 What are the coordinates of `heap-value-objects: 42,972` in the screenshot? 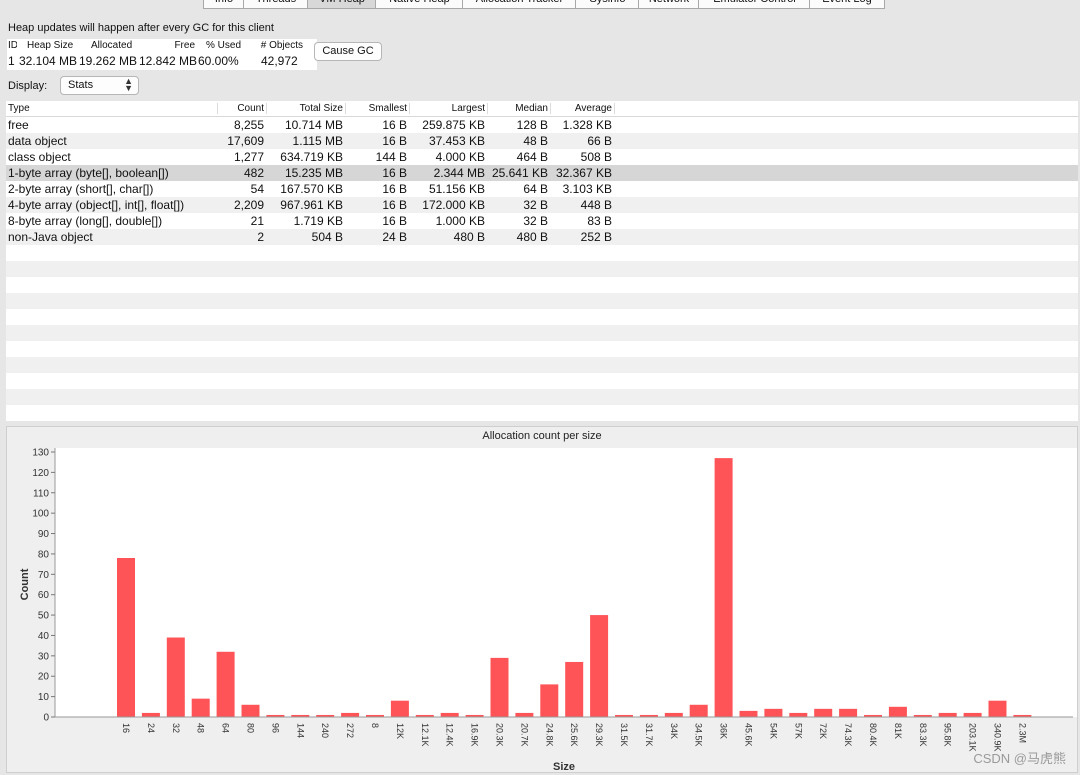 It's located at (279, 61).